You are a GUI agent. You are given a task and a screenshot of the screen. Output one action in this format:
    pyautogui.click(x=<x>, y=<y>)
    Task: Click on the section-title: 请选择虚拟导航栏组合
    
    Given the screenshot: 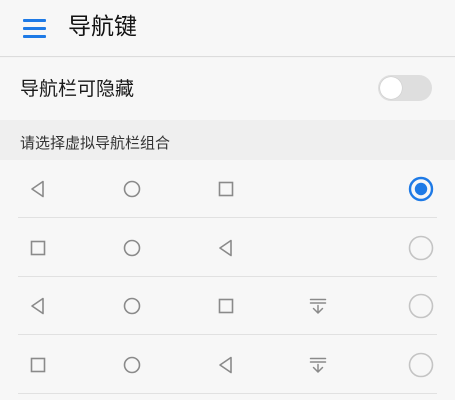 What is the action you would take?
    pyautogui.click(x=95, y=143)
    